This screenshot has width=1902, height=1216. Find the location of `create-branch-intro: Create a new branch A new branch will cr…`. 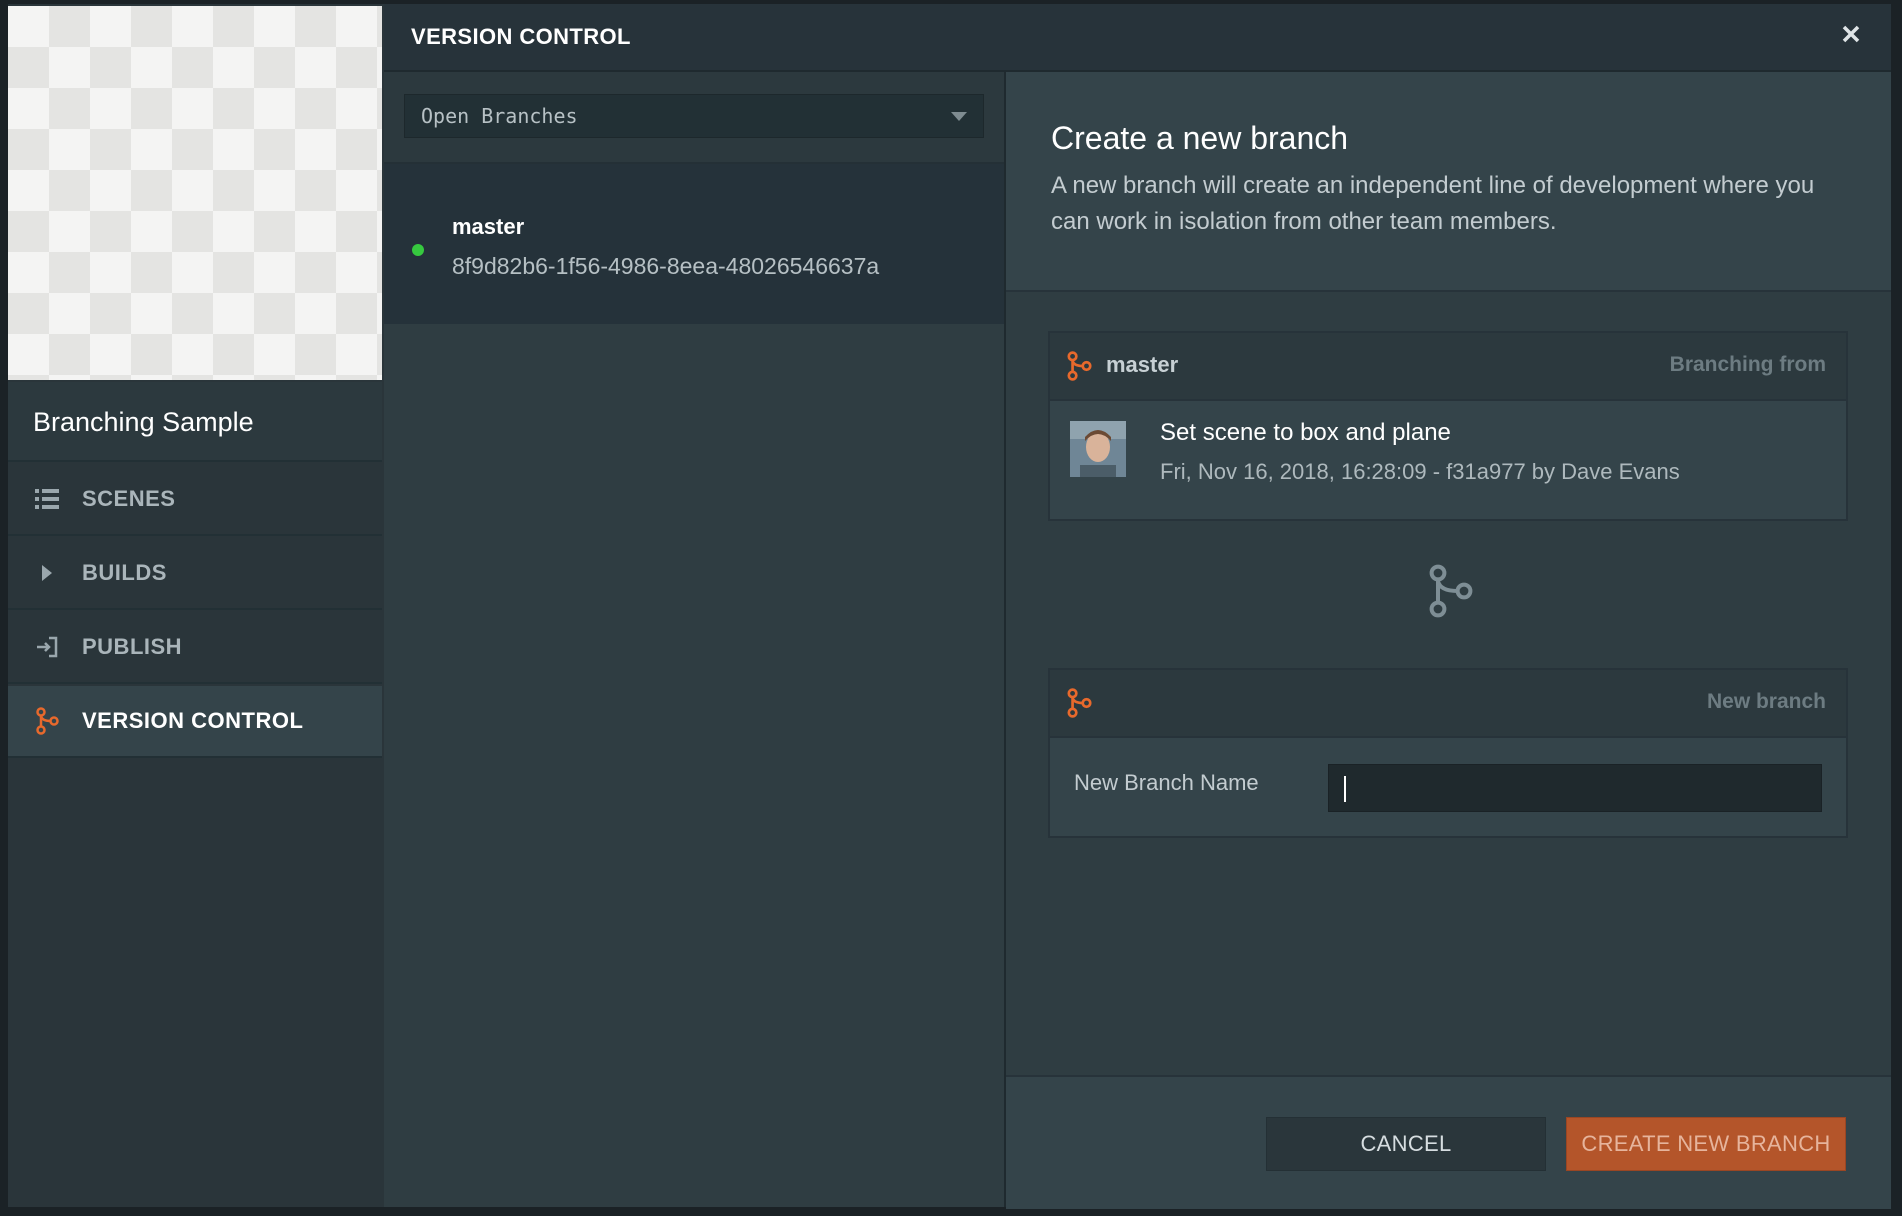

create-branch-intro: Create a new branch A new branch will cr… is located at coordinates (1448, 182).